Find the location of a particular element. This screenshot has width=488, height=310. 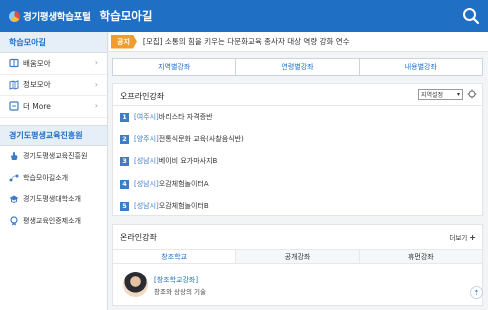

page-title: 학습모아길 is located at coordinates (126, 16).